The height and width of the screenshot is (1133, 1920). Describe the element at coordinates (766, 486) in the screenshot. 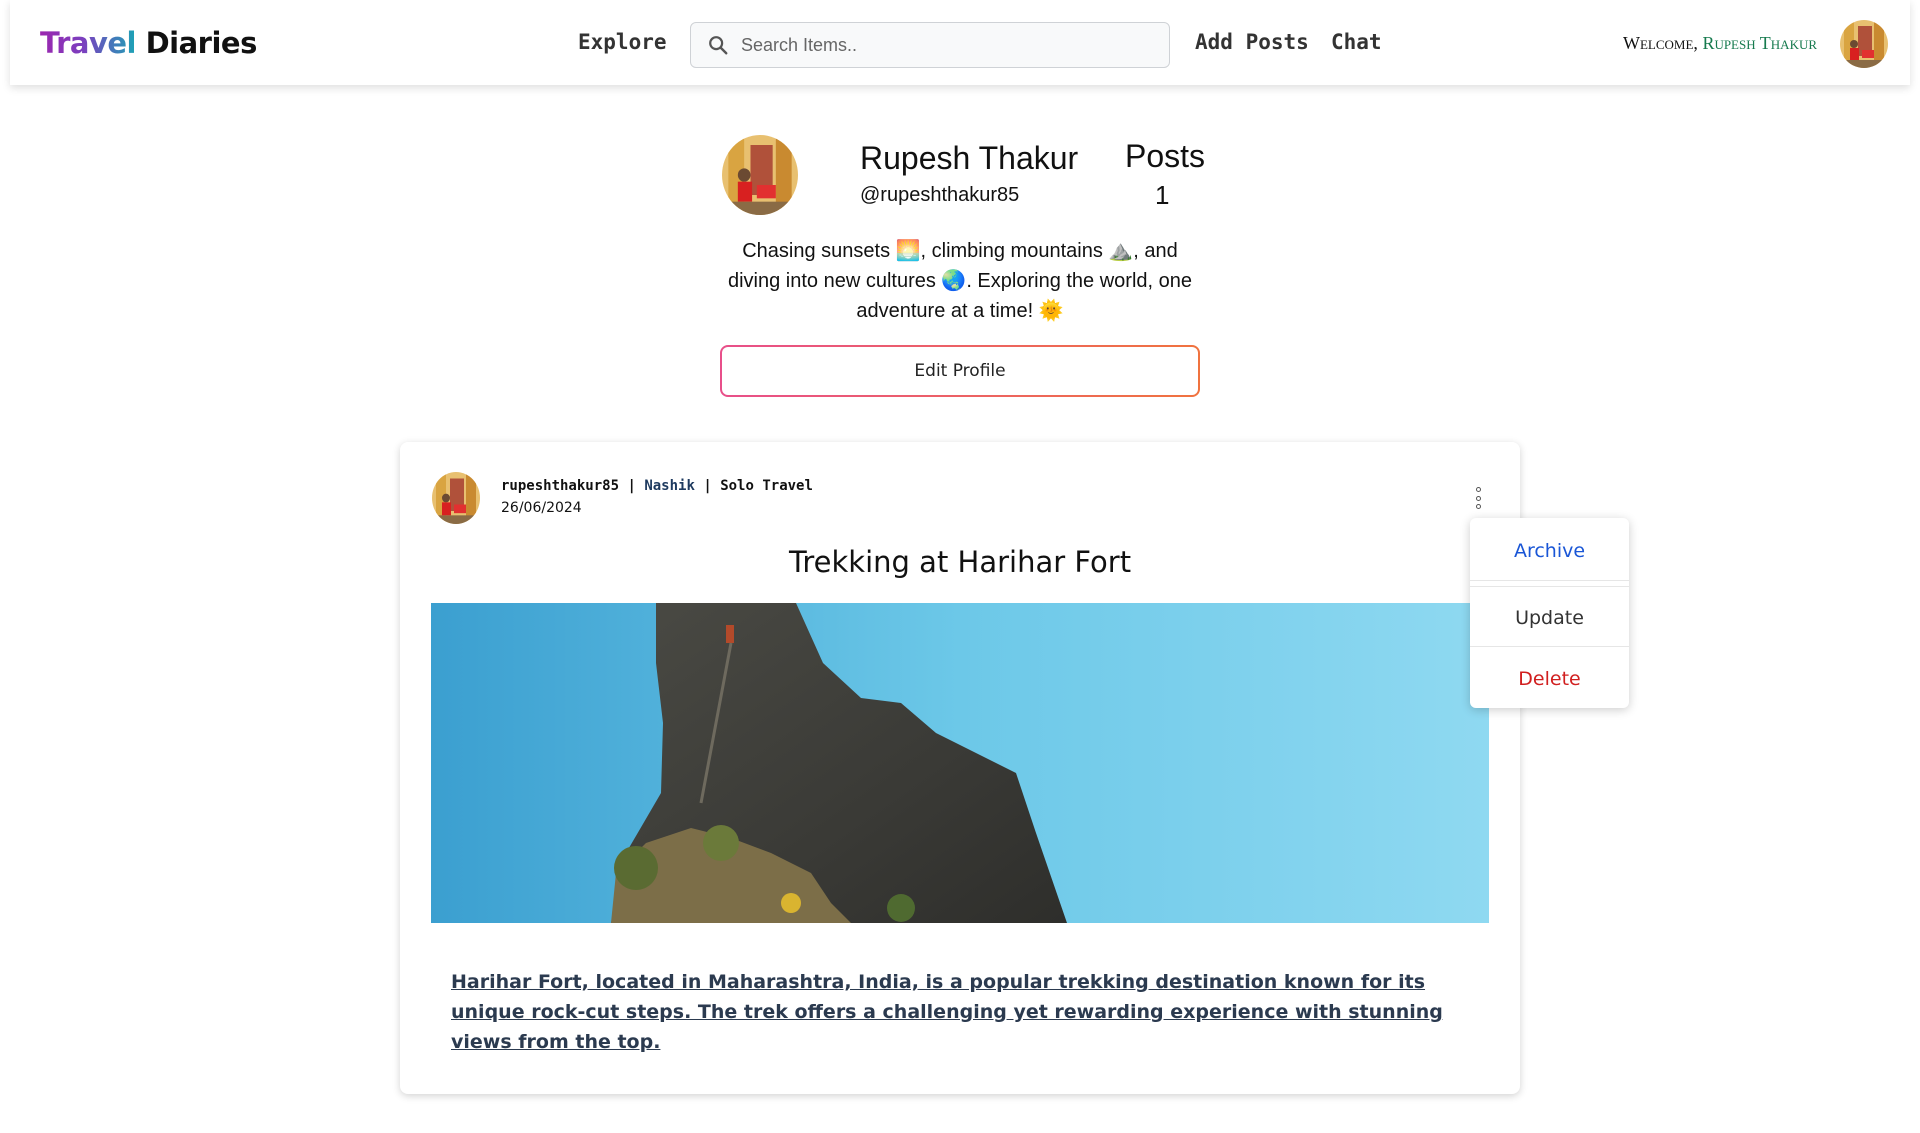

I see `post-category: Solo Travel` at that location.